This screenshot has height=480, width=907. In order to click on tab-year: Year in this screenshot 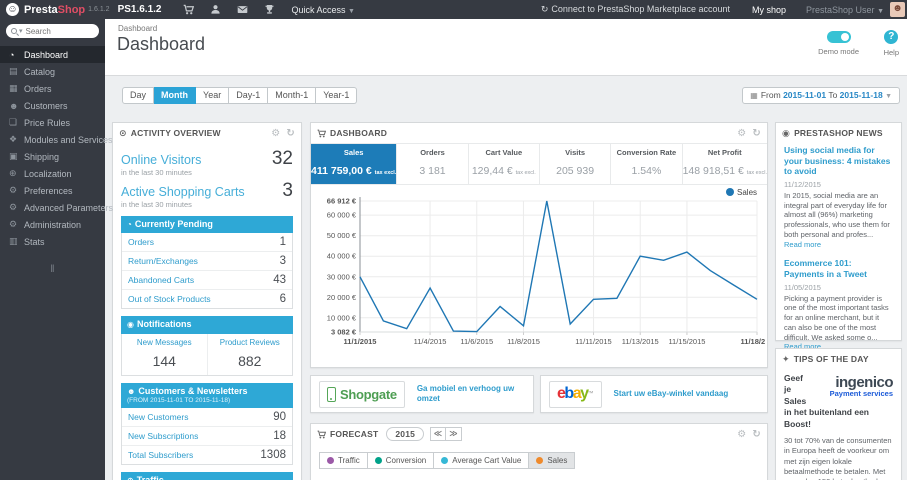, I will do `click(213, 95)`.